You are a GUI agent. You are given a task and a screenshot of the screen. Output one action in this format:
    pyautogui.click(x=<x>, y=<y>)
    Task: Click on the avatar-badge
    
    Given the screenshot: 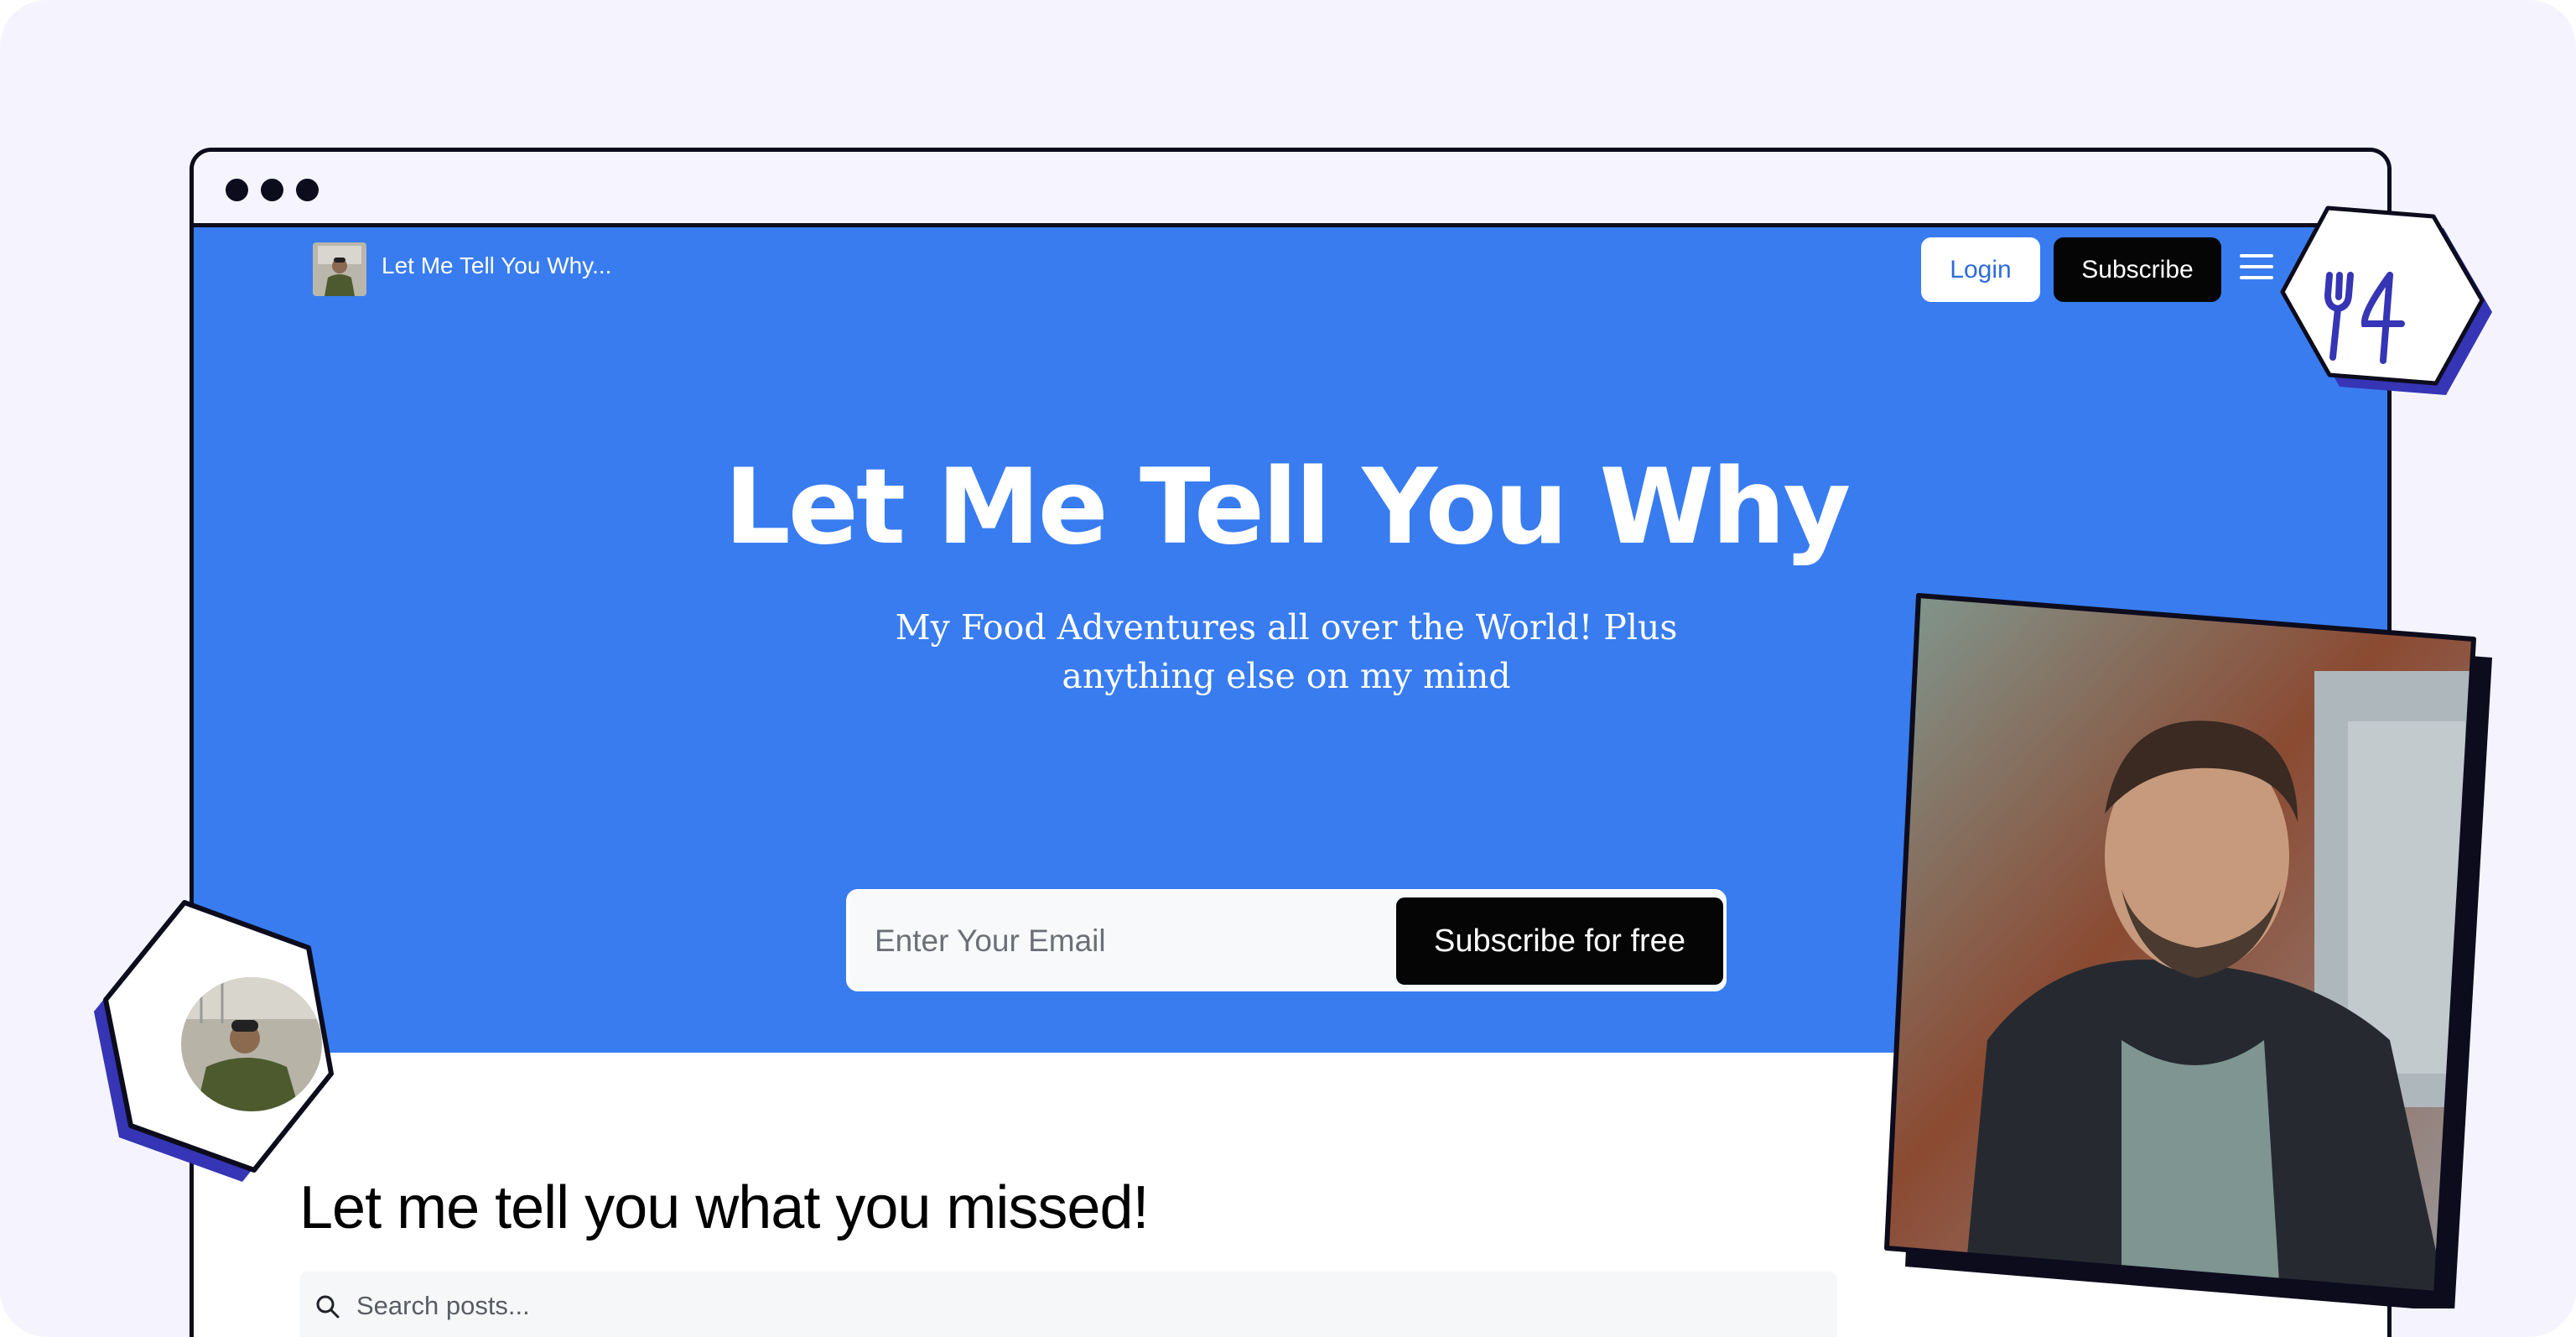 What is the action you would take?
    pyautogui.click(x=214, y=1041)
    